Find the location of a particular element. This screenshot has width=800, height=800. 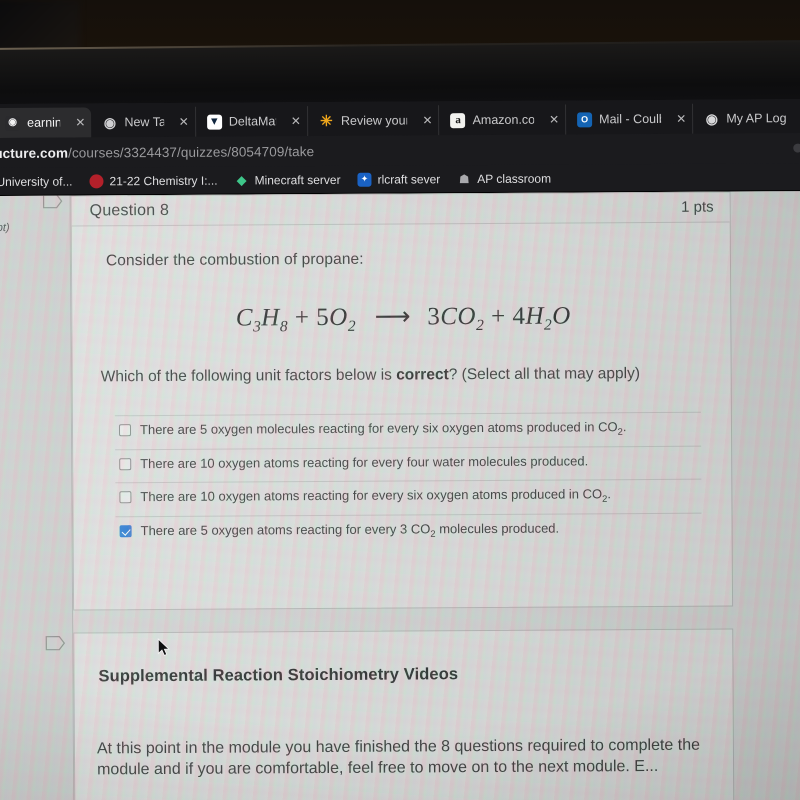

bookmark-ap-classroom: ☗ AP classroom is located at coordinates (504, 178).